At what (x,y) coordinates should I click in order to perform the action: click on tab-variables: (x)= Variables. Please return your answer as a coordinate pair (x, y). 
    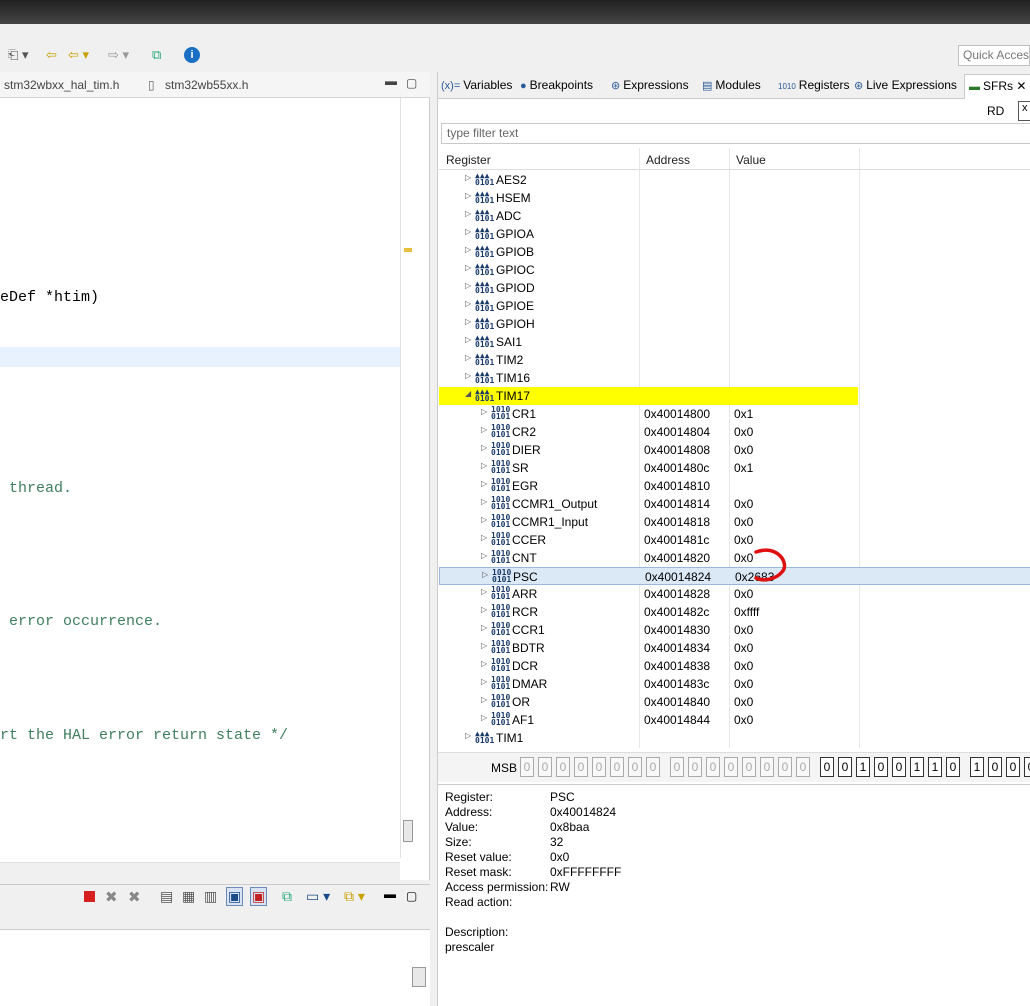
    Looking at the image, I should click on (476, 85).